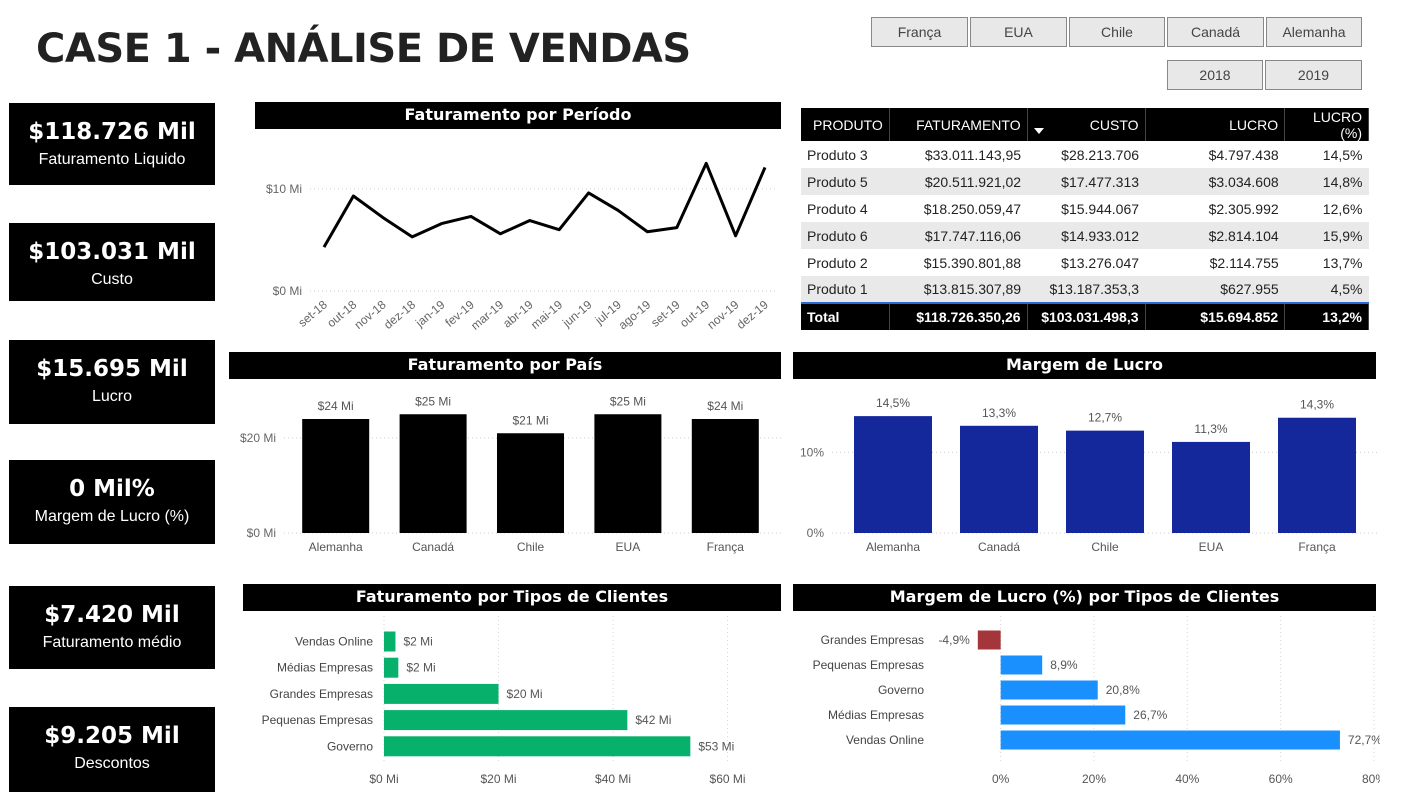  I want to click on table-cell: Produto 6, so click(845, 235).